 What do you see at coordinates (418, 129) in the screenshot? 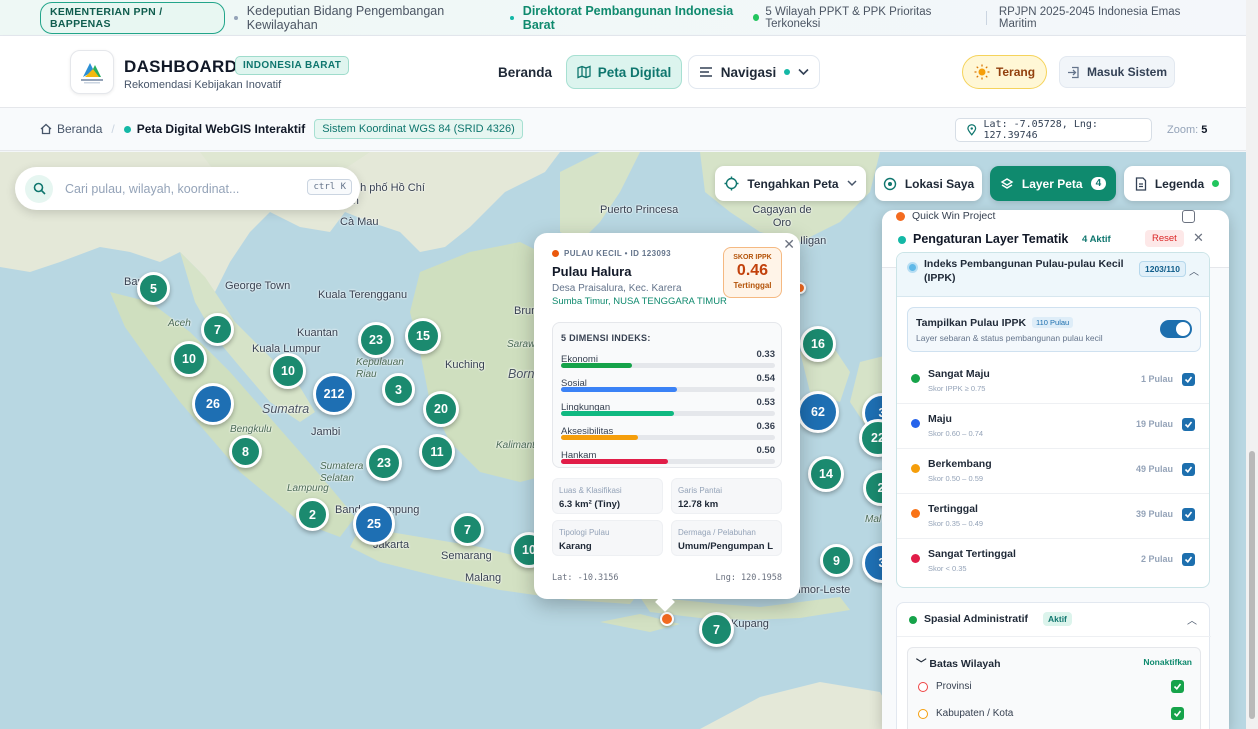
I see `crs-badge: Sistem Koordinat WGS 84 (SRID 4326)` at bounding box center [418, 129].